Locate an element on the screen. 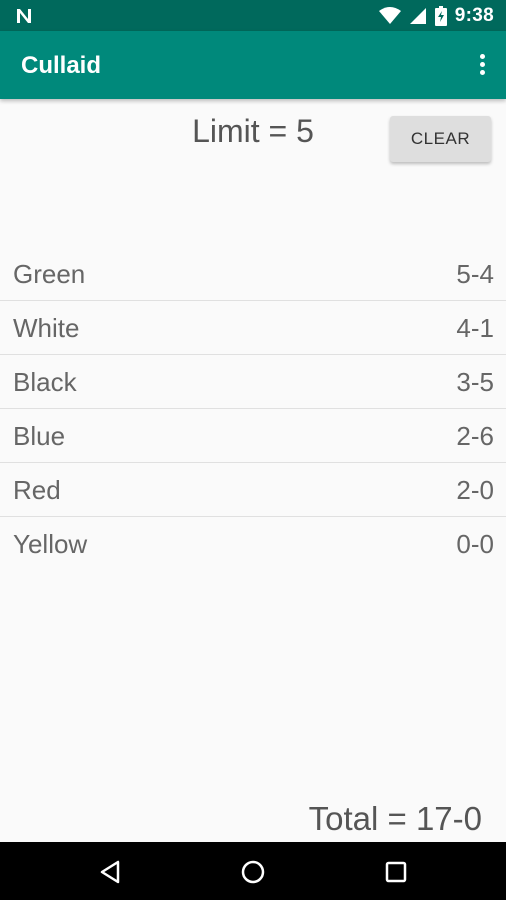 The height and width of the screenshot is (900, 506). color-name: Red is located at coordinates (37, 490).